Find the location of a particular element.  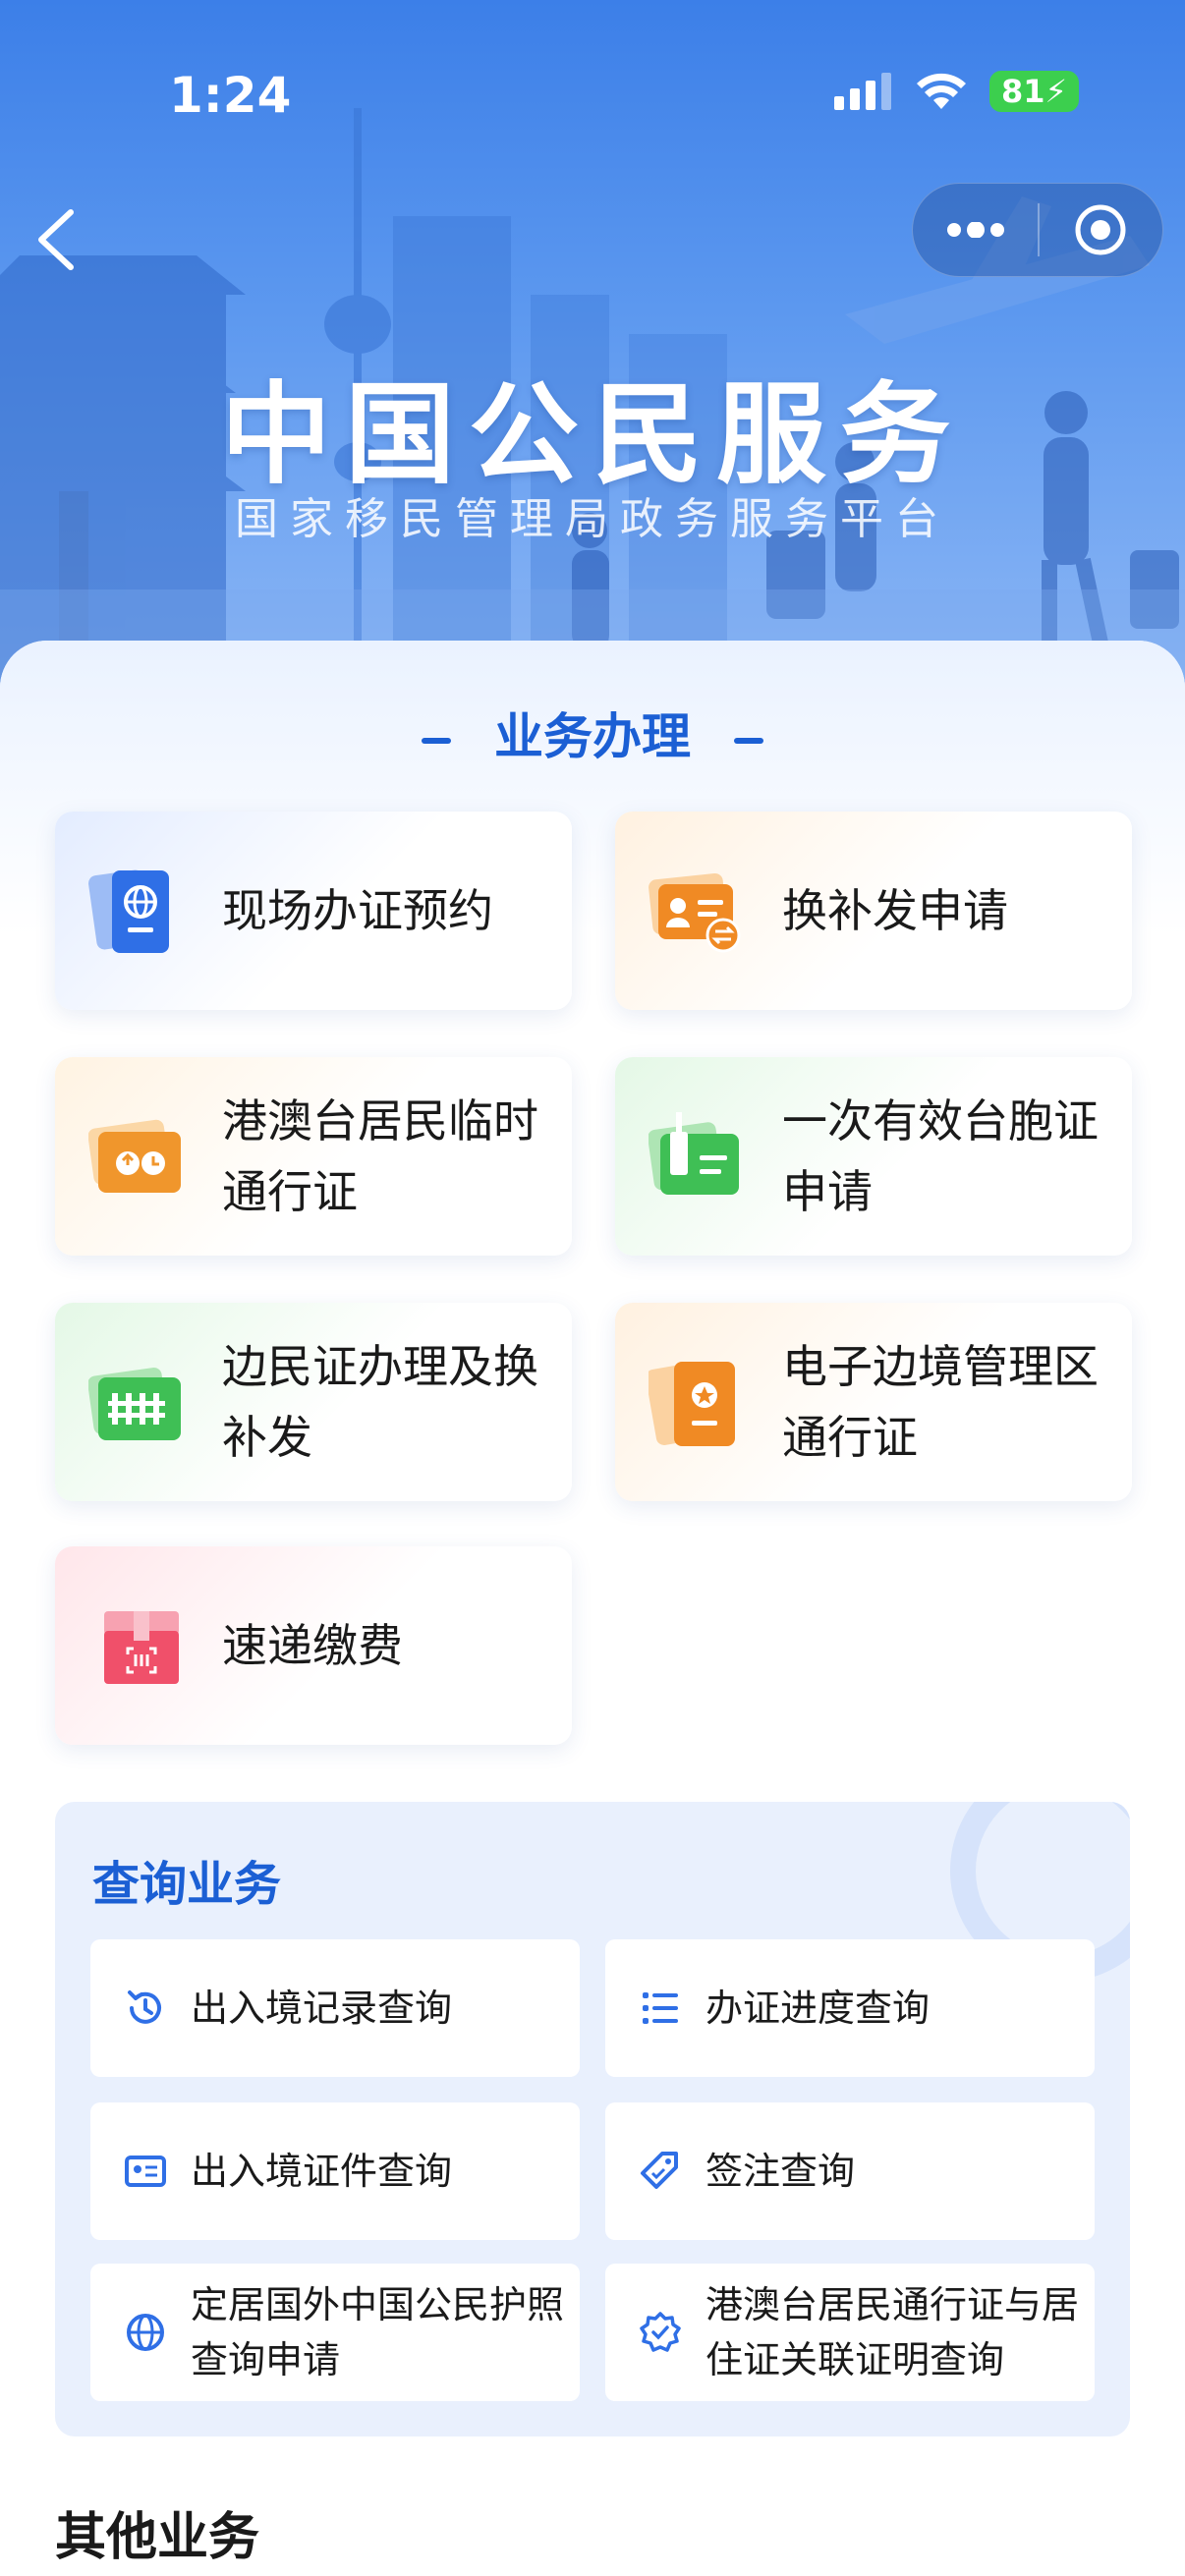

query-documents: 出入境证件查询 is located at coordinates (335, 2171).